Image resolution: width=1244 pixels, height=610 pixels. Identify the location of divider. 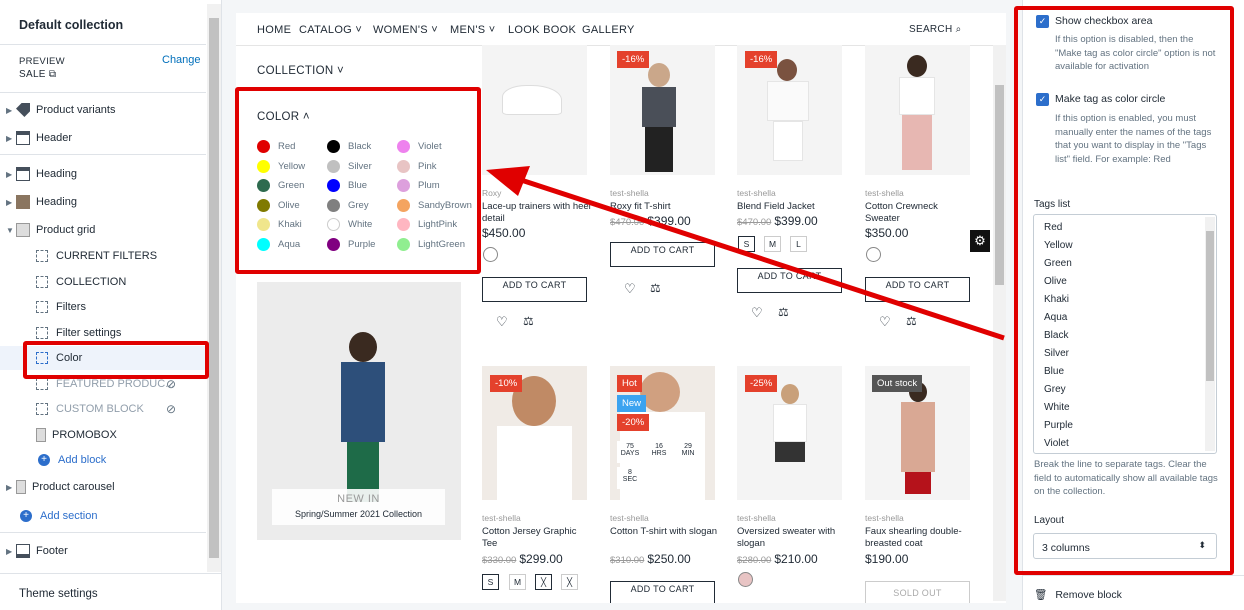
(1133, 575).